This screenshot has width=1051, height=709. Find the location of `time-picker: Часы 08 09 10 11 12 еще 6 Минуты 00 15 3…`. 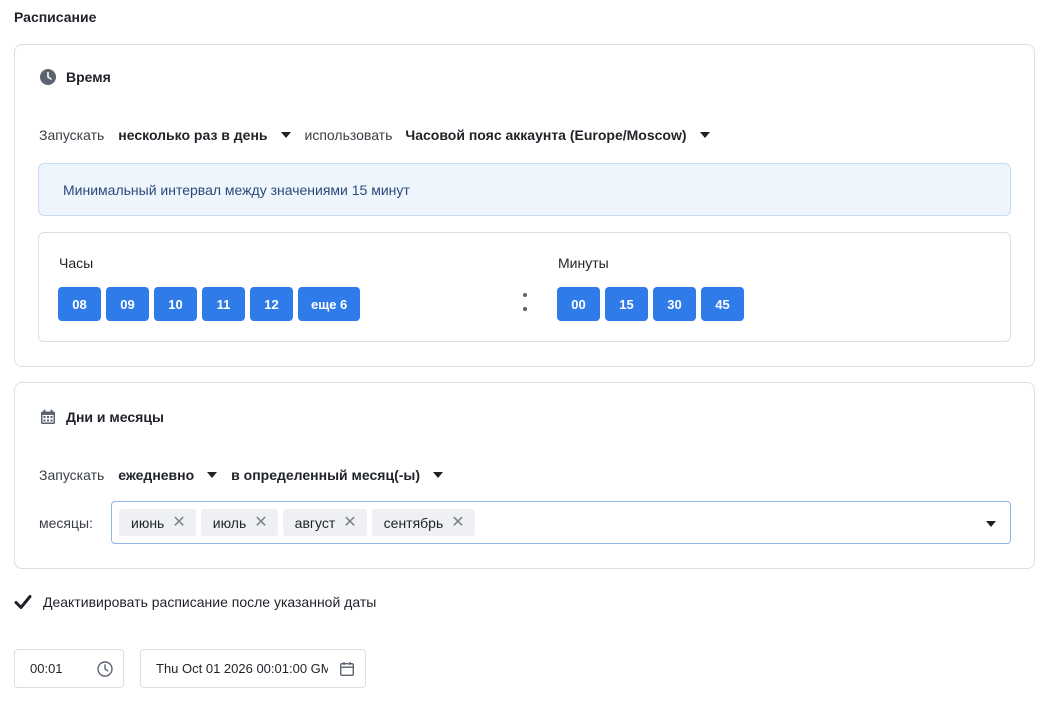

time-picker: Часы 08 09 10 11 12 еще 6 Минуты 00 15 3… is located at coordinates (524, 287).